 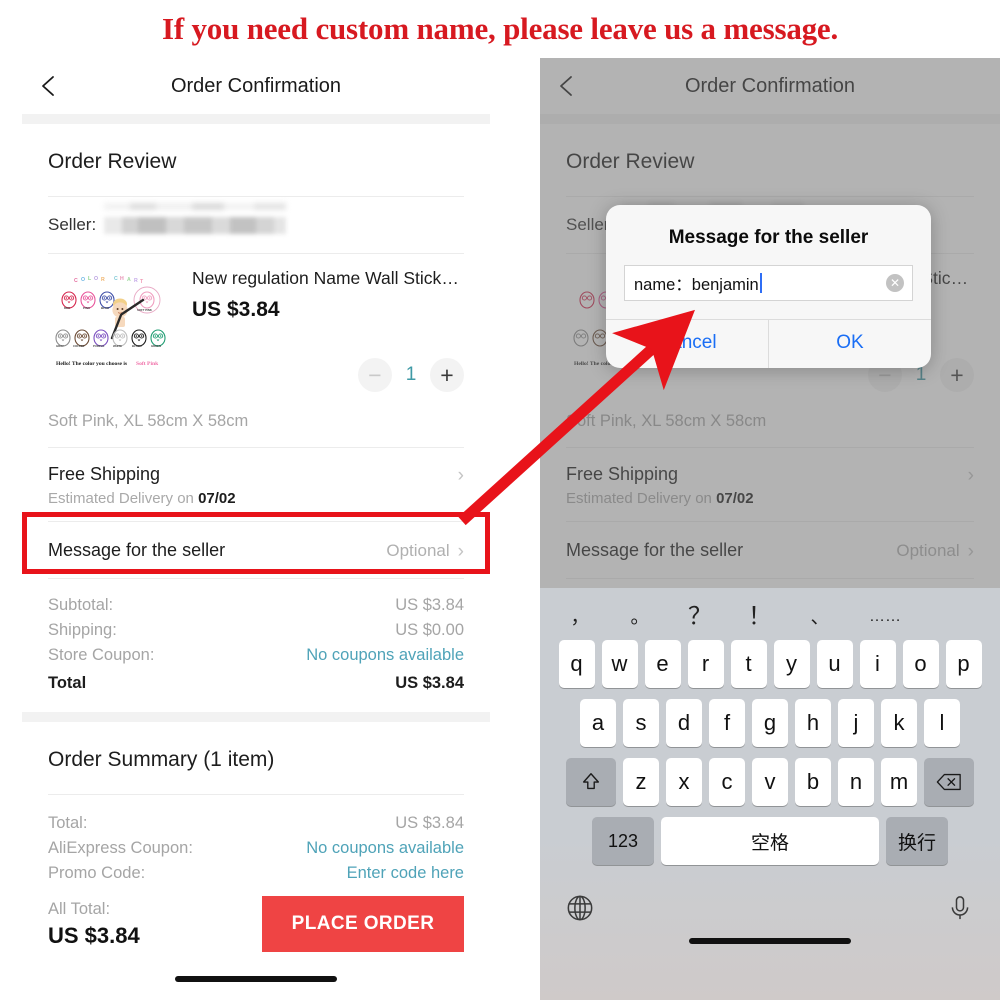 I want to click on key-i: i, so click(x=877, y=664).